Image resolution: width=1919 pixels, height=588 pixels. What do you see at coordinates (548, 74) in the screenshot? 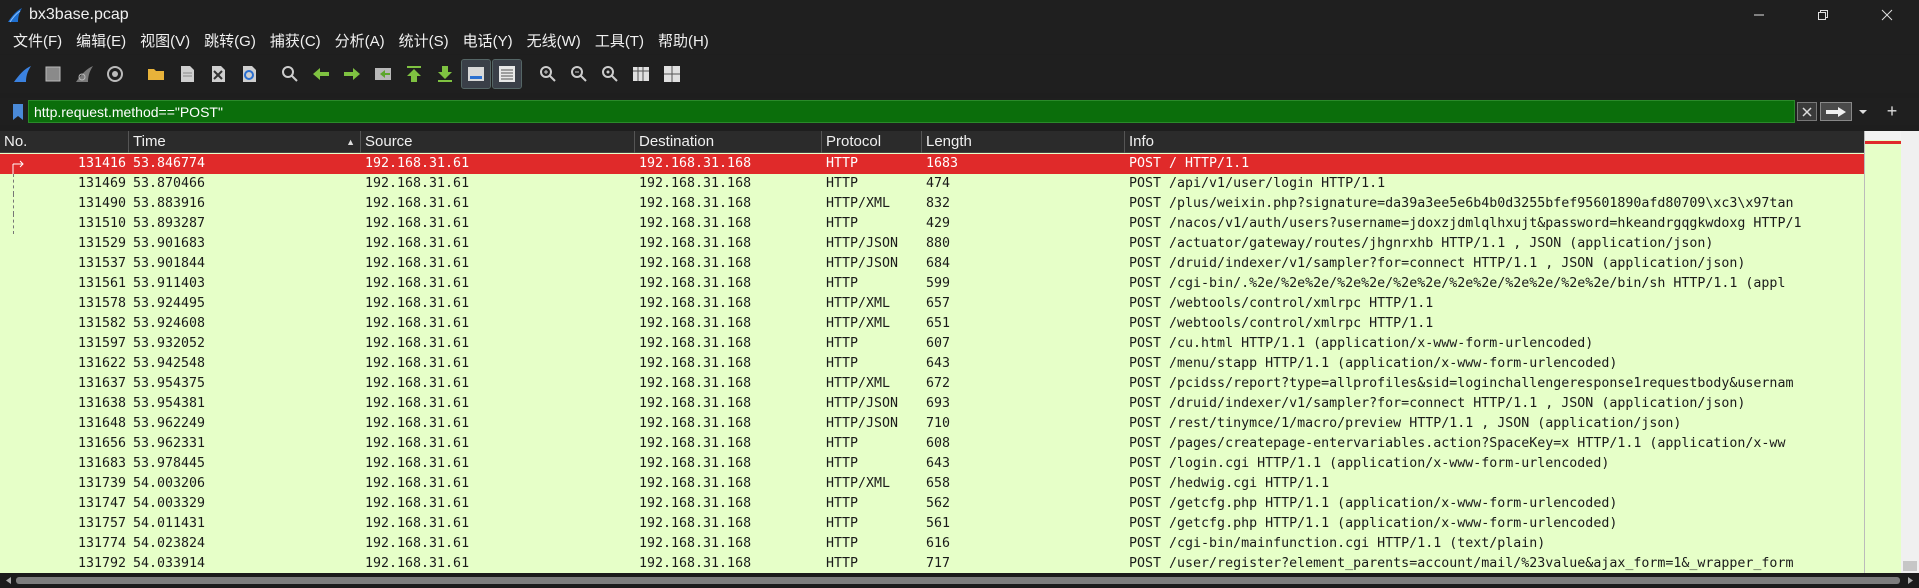
I see `zoom-in-icon` at bounding box center [548, 74].